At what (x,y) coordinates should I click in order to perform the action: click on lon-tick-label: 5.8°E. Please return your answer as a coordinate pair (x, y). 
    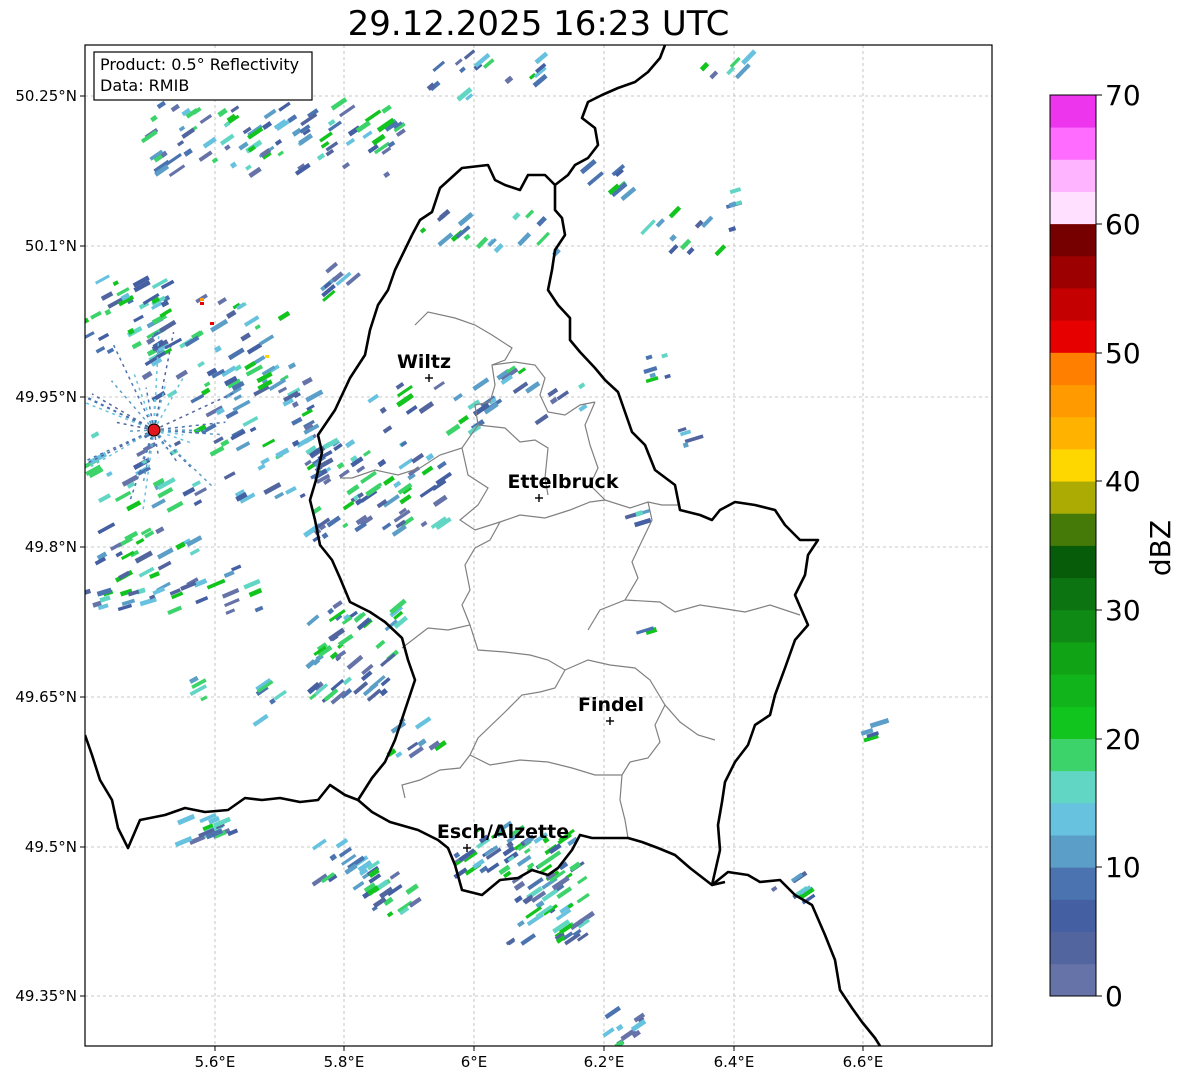
    Looking at the image, I should click on (344, 1062).